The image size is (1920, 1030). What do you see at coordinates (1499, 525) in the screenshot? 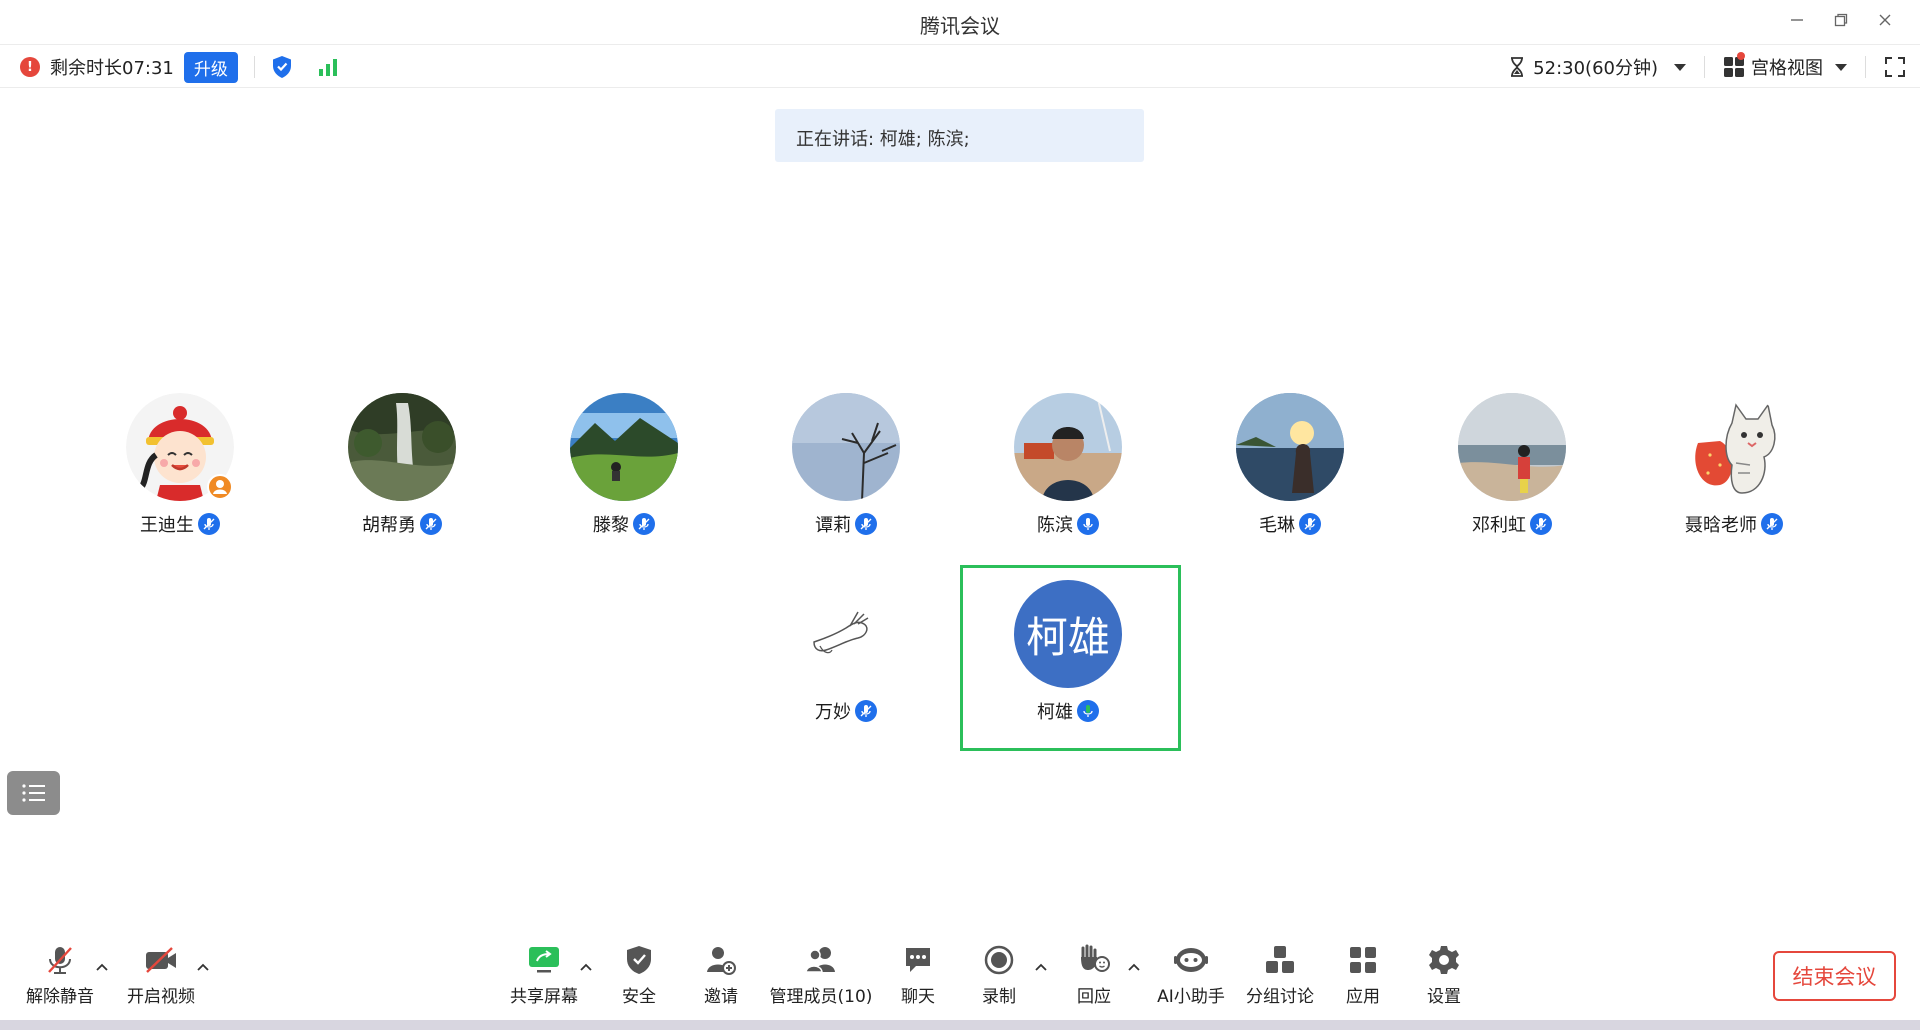
I see `participant-name: 邓利虹` at bounding box center [1499, 525].